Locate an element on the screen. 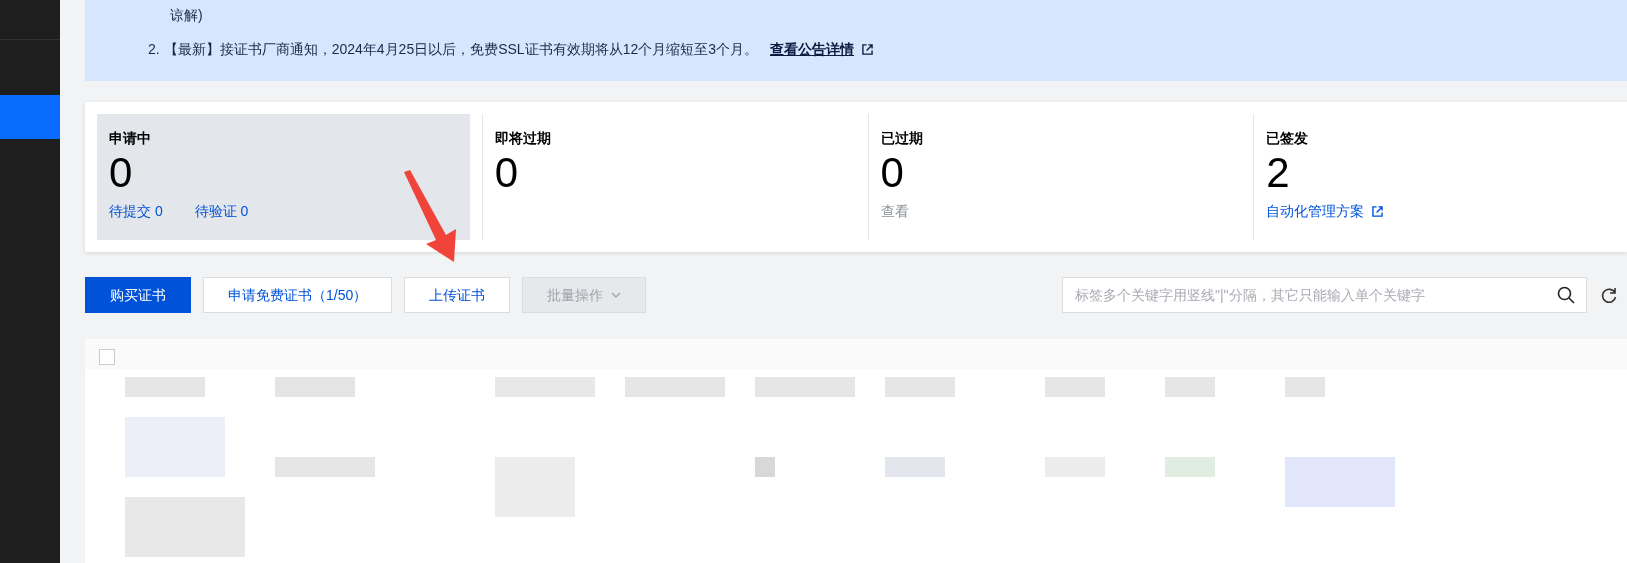 The width and height of the screenshot is (1627, 563). stat-label: 申请中 is located at coordinates (130, 138).